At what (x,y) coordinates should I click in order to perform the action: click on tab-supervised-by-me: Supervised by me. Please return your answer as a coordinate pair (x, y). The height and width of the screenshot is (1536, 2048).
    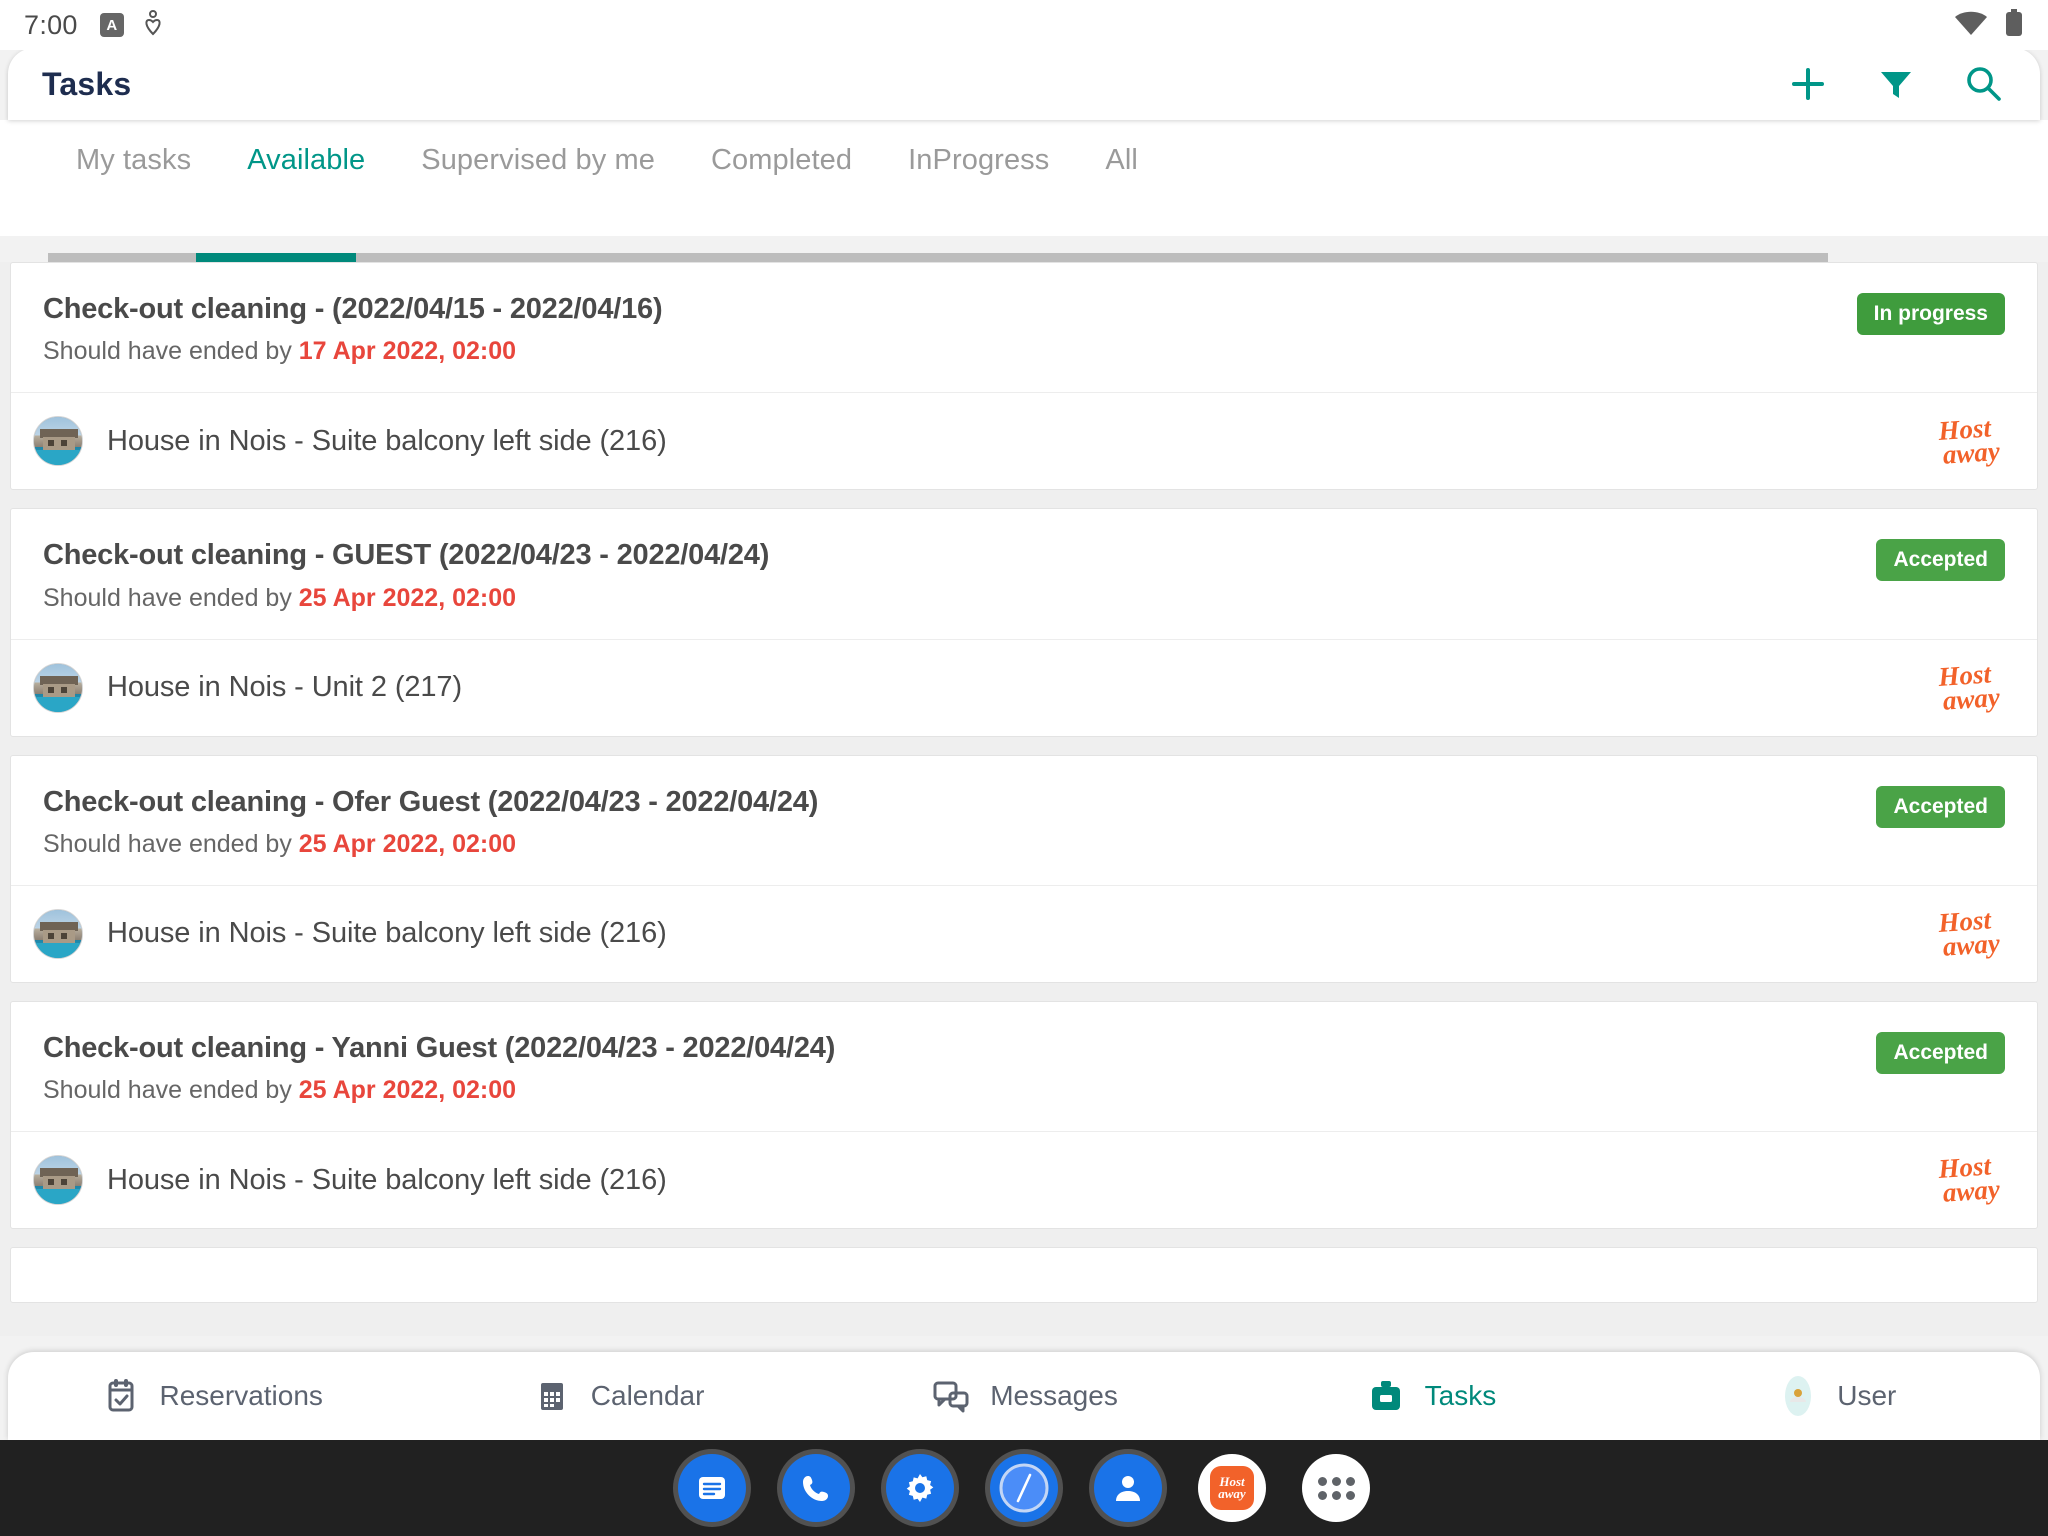
    Looking at the image, I should click on (538, 160).